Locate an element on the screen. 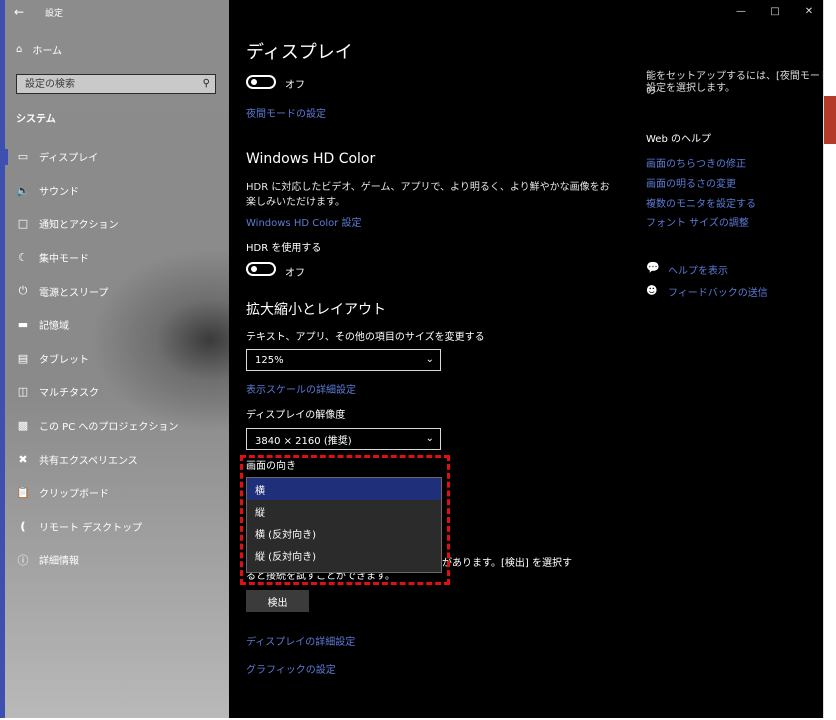 The image size is (836, 720). storage-icon: ▬ is located at coordinates (23, 325).